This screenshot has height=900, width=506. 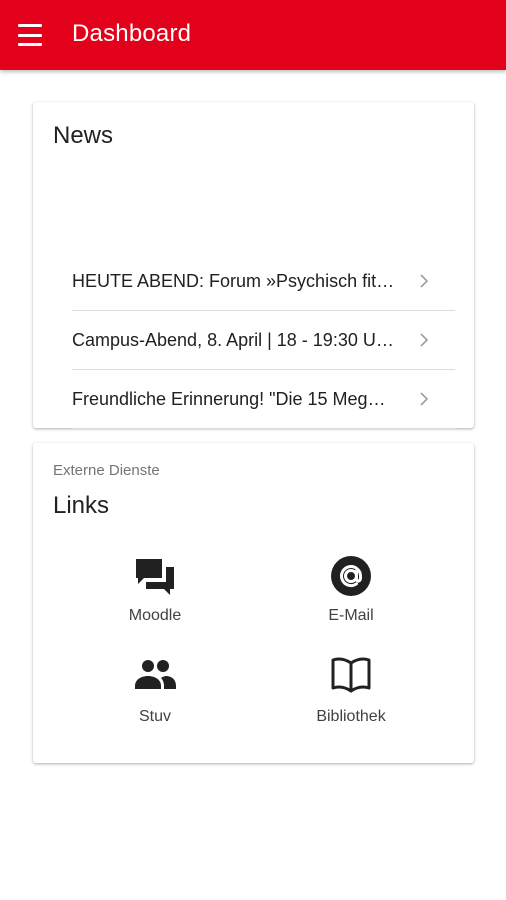 What do you see at coordinates (155, 615) in the screenshot?
I see `link-moodle-label: Moodle` at bounding box center [155, 615].